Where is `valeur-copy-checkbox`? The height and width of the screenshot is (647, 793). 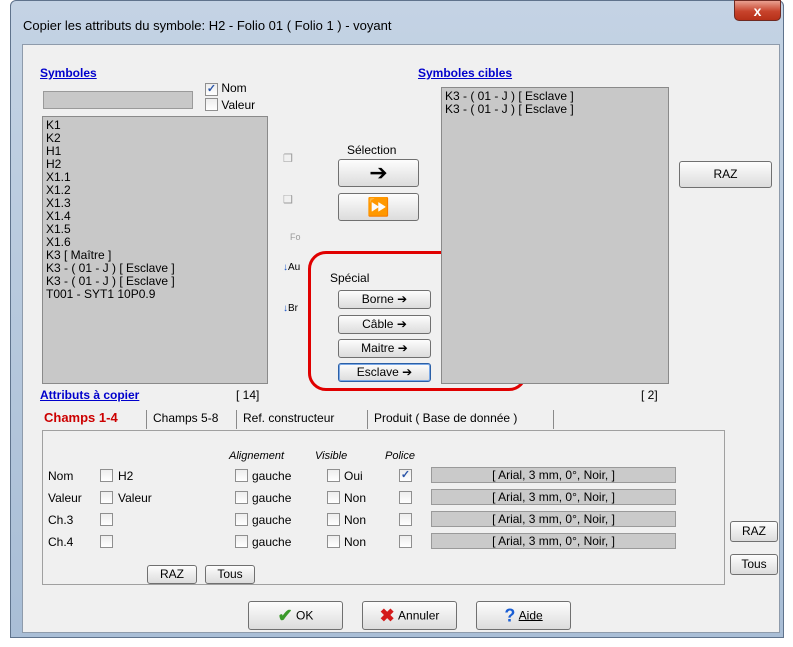 valeur-copy-checkbox is located at coordinates (106, 497).